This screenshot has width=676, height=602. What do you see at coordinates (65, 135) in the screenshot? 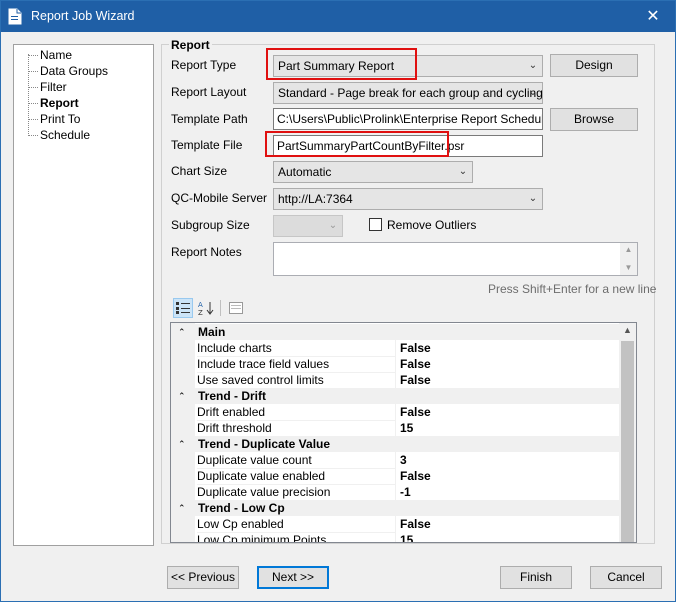
I see `nav-item-label: Schedule` at bounding box center [65, 135].